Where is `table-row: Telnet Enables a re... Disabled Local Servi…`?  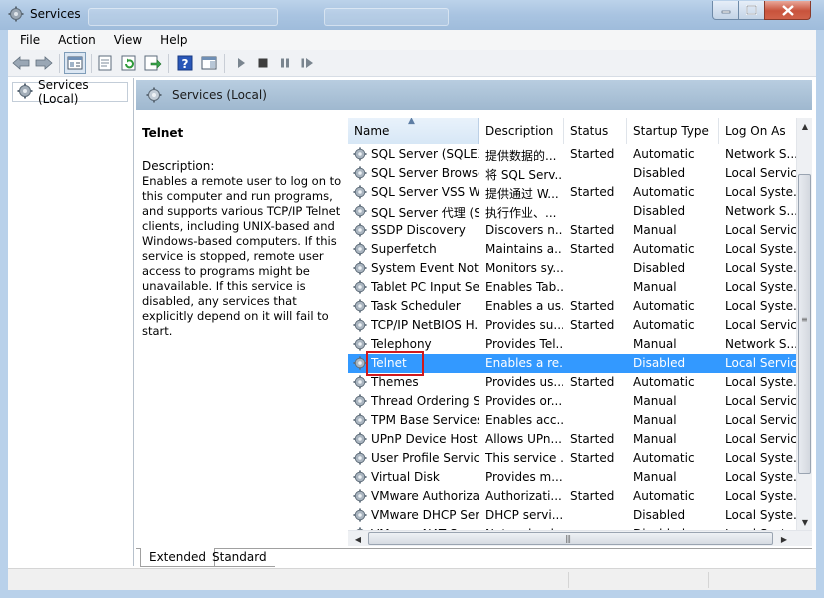
table-row: Telnet Enables a re... Disabled Local Servi… is located at coordinates (572, 363).